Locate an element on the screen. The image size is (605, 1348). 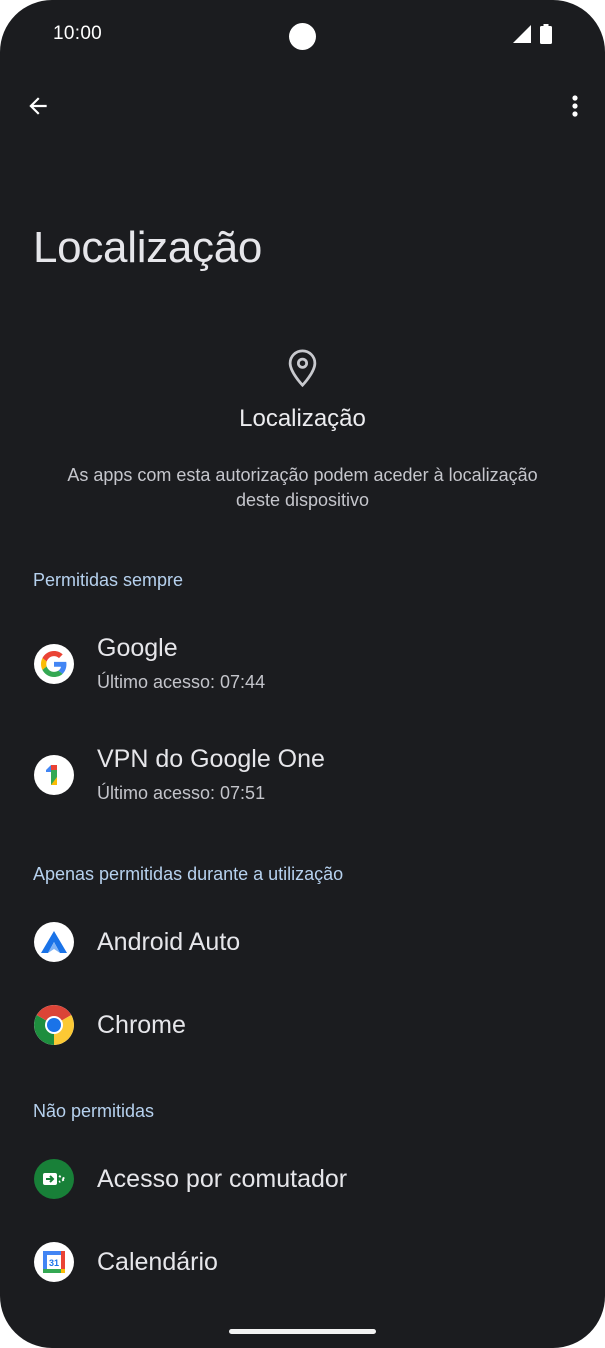
camera-cutout is located at coordinates (302, 36).